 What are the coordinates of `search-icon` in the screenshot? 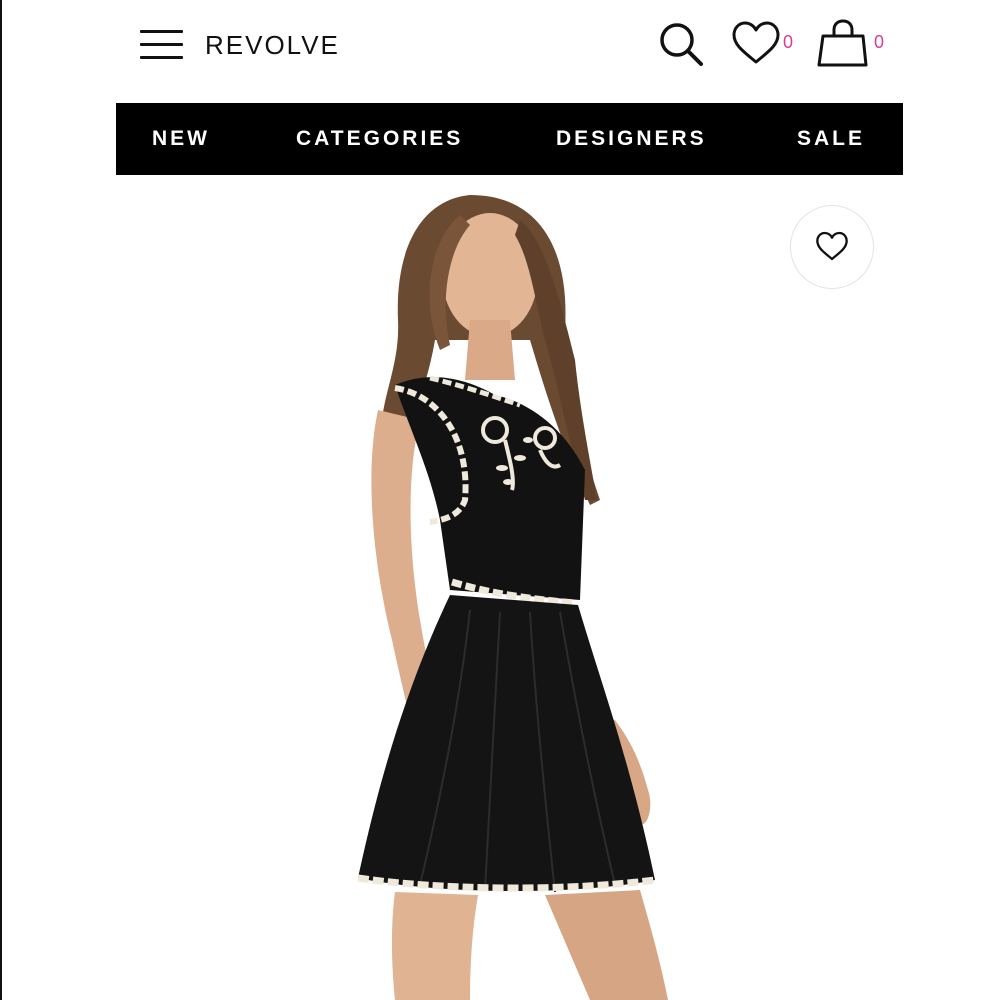 It's located at (681, 44).